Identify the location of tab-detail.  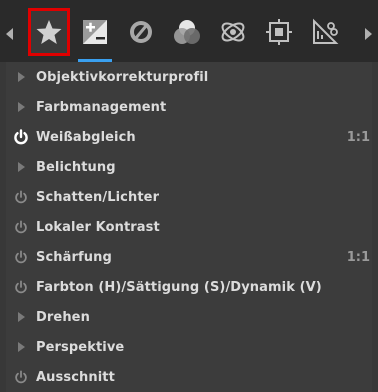
(141, 32).